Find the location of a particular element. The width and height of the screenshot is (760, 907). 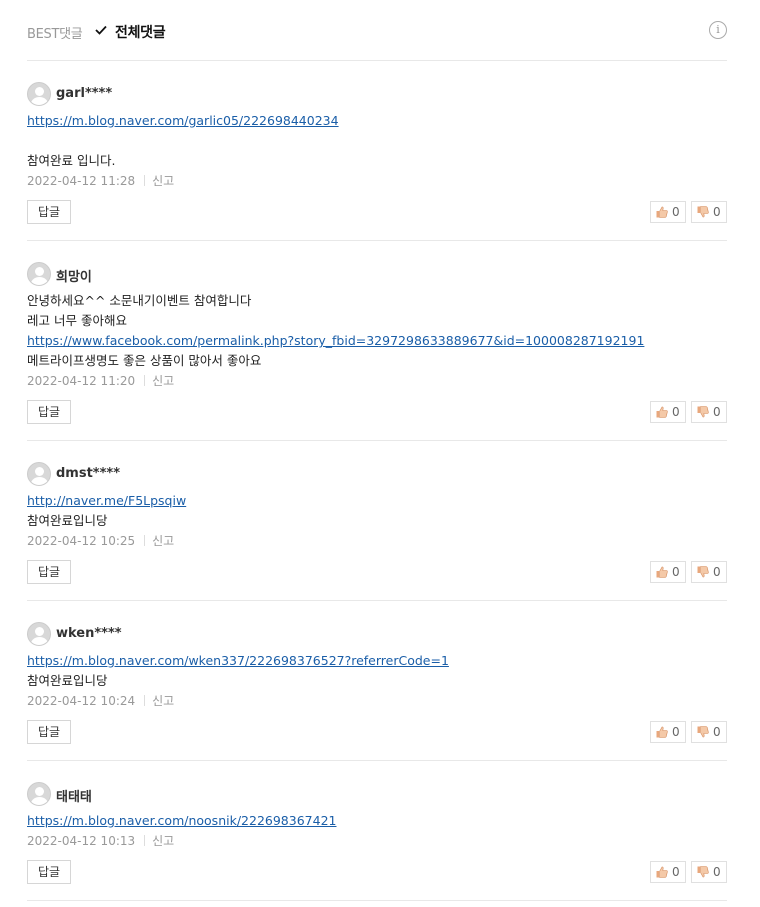

comment-date: 2022-04-12 10:25 is located at coordinates (81, 541).